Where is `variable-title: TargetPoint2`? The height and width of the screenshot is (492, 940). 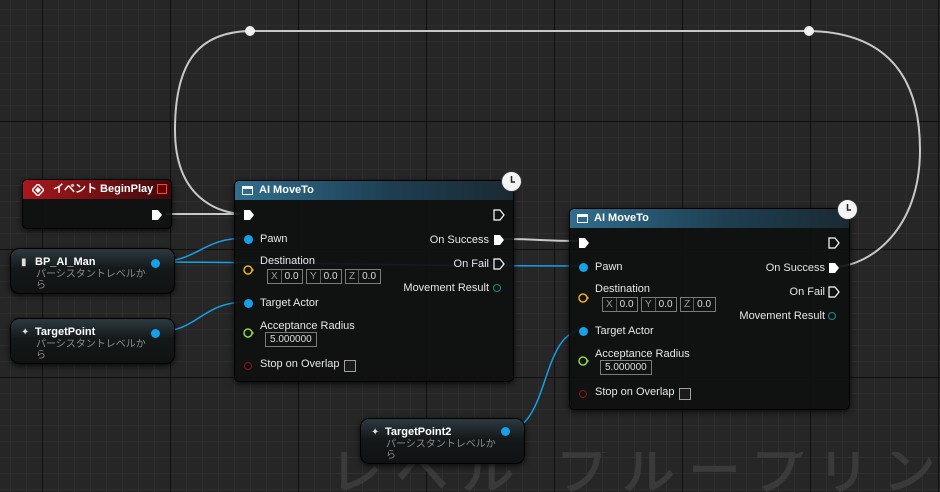 variable-title: TargetPoint2 is located at coordinates (418, 432).